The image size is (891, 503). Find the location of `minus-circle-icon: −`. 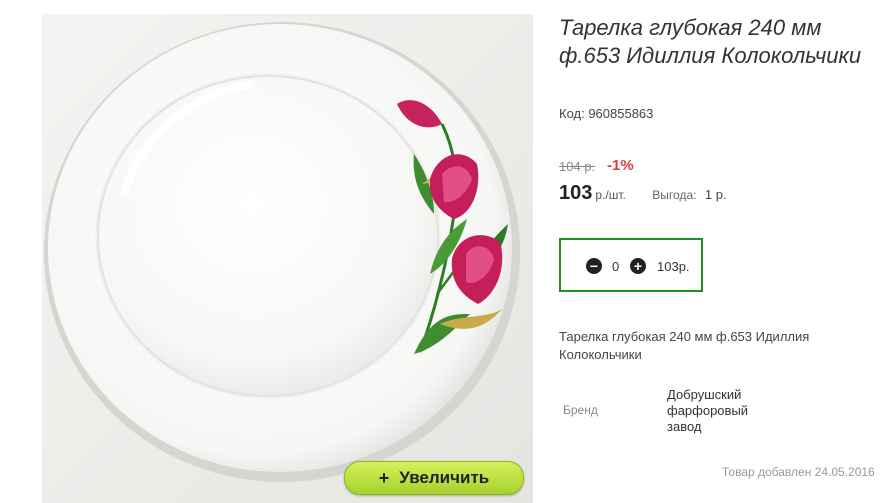

minus-circle-icon: − is located at coordinates (594, 266).